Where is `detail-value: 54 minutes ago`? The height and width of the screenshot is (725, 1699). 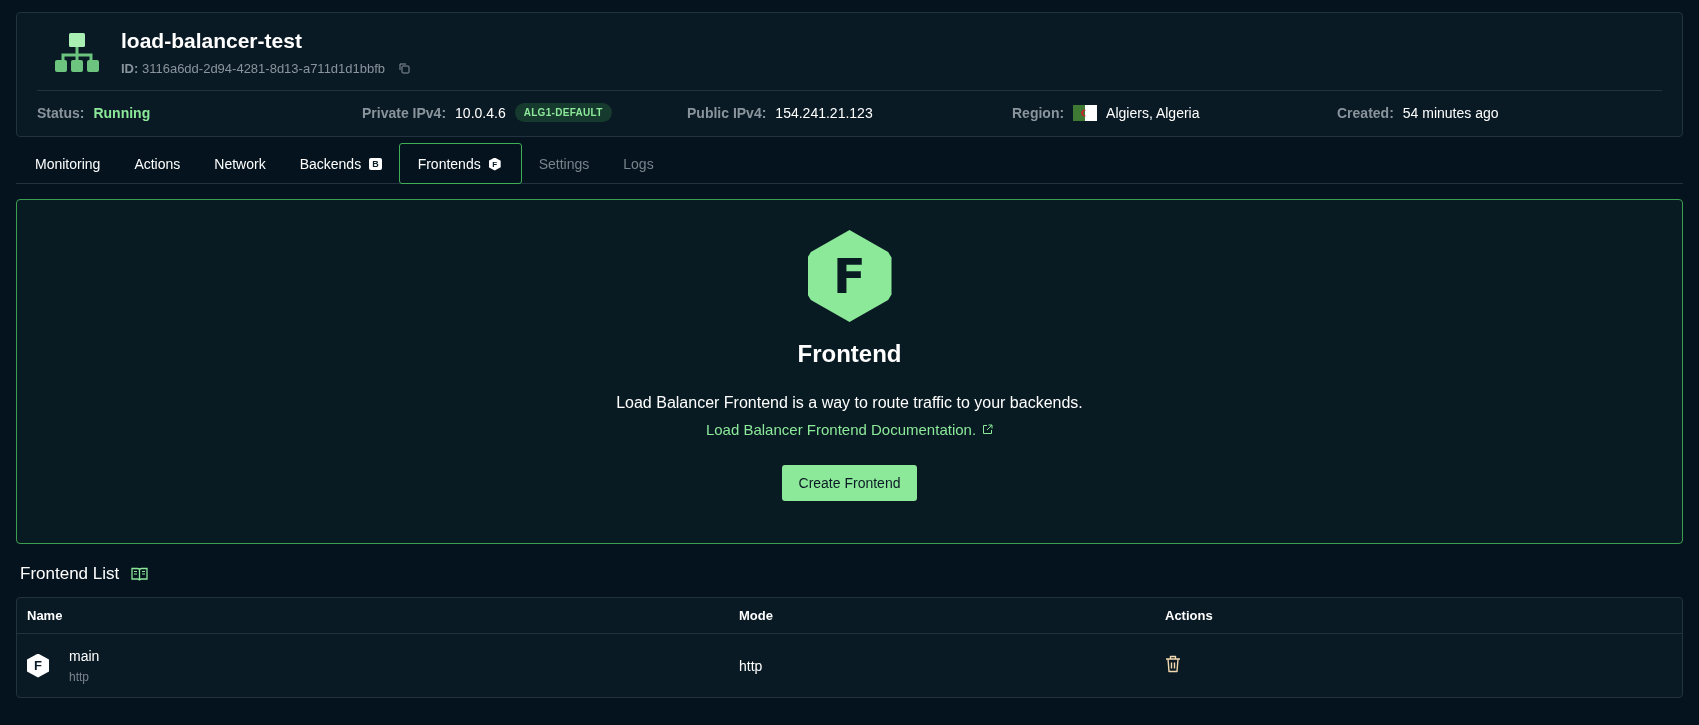 detail-value: 54 minutes ago is located at coordinates (1450, 112).